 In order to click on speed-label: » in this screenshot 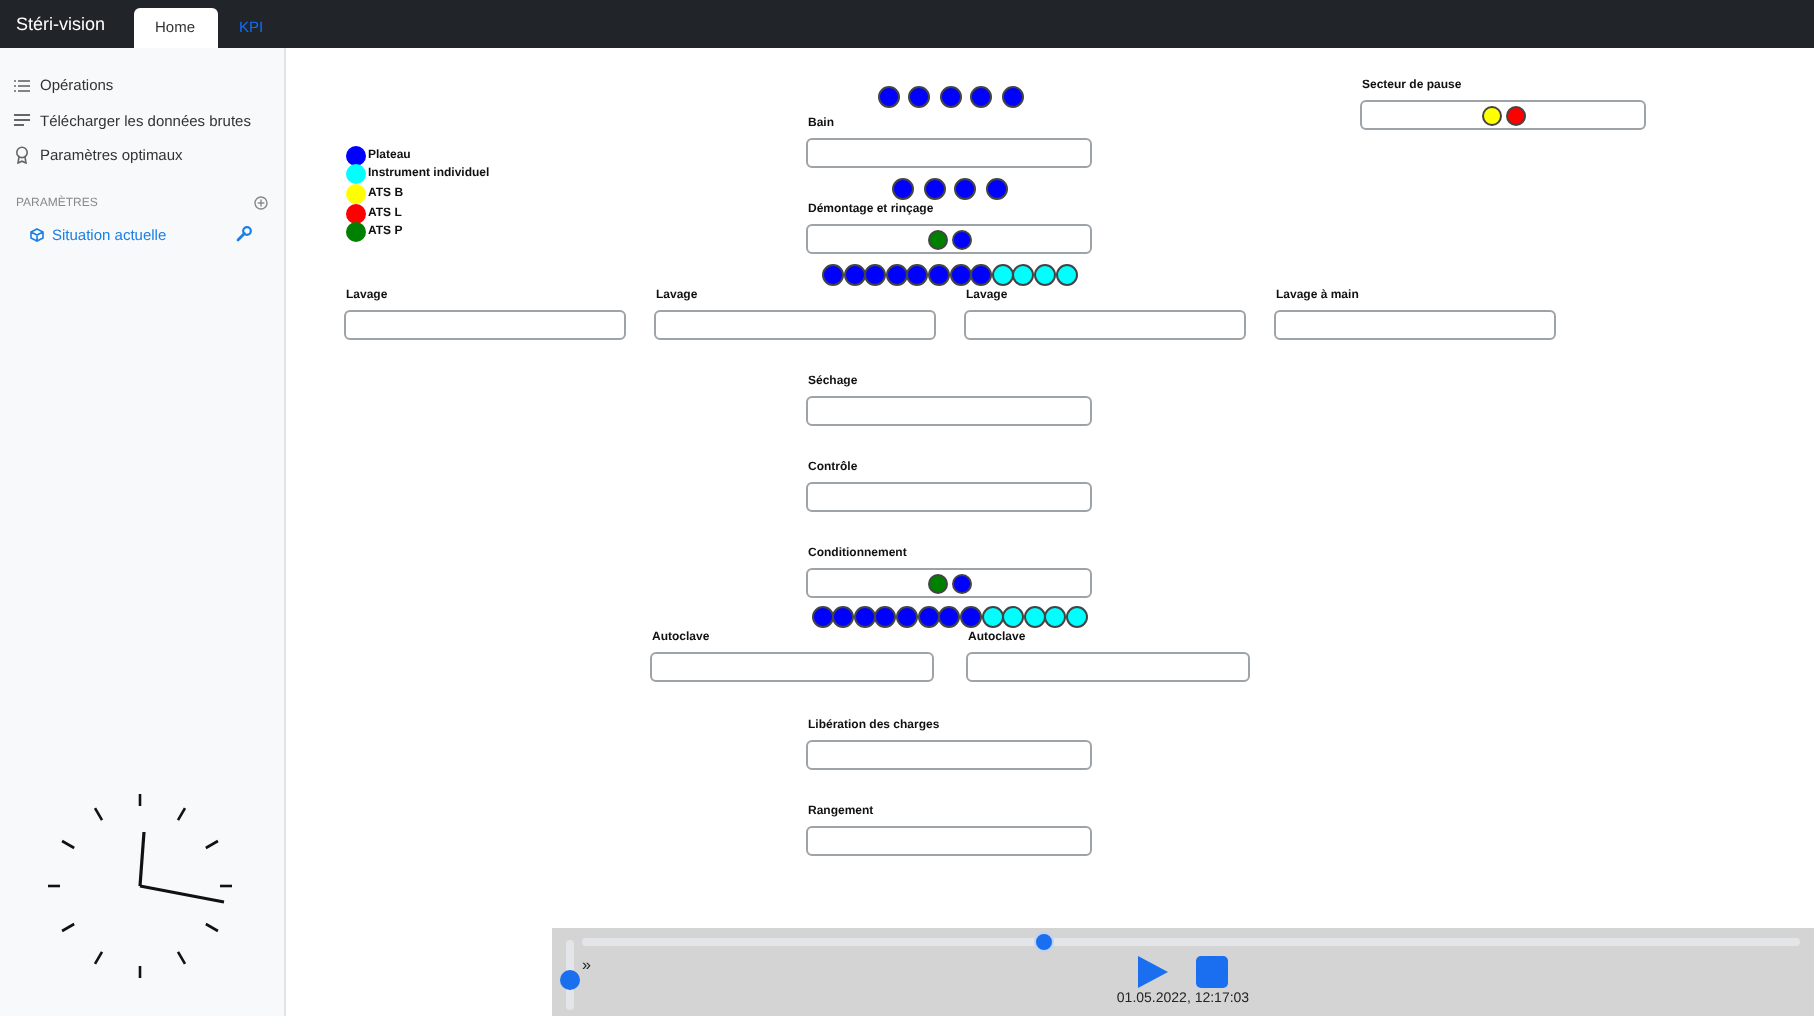, I will do `click(586, 965)`.